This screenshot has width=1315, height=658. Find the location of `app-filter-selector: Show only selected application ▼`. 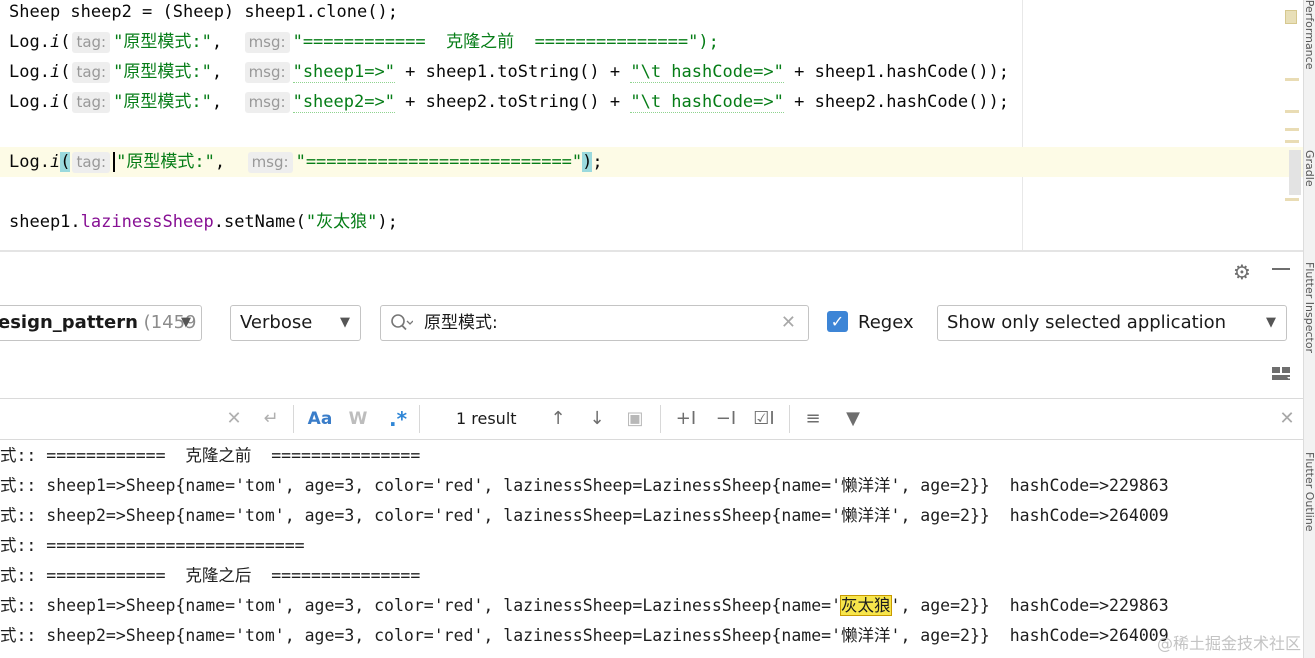

app-filter-selector: Show only selected application ▼ is located at coordinates (1112, 323).